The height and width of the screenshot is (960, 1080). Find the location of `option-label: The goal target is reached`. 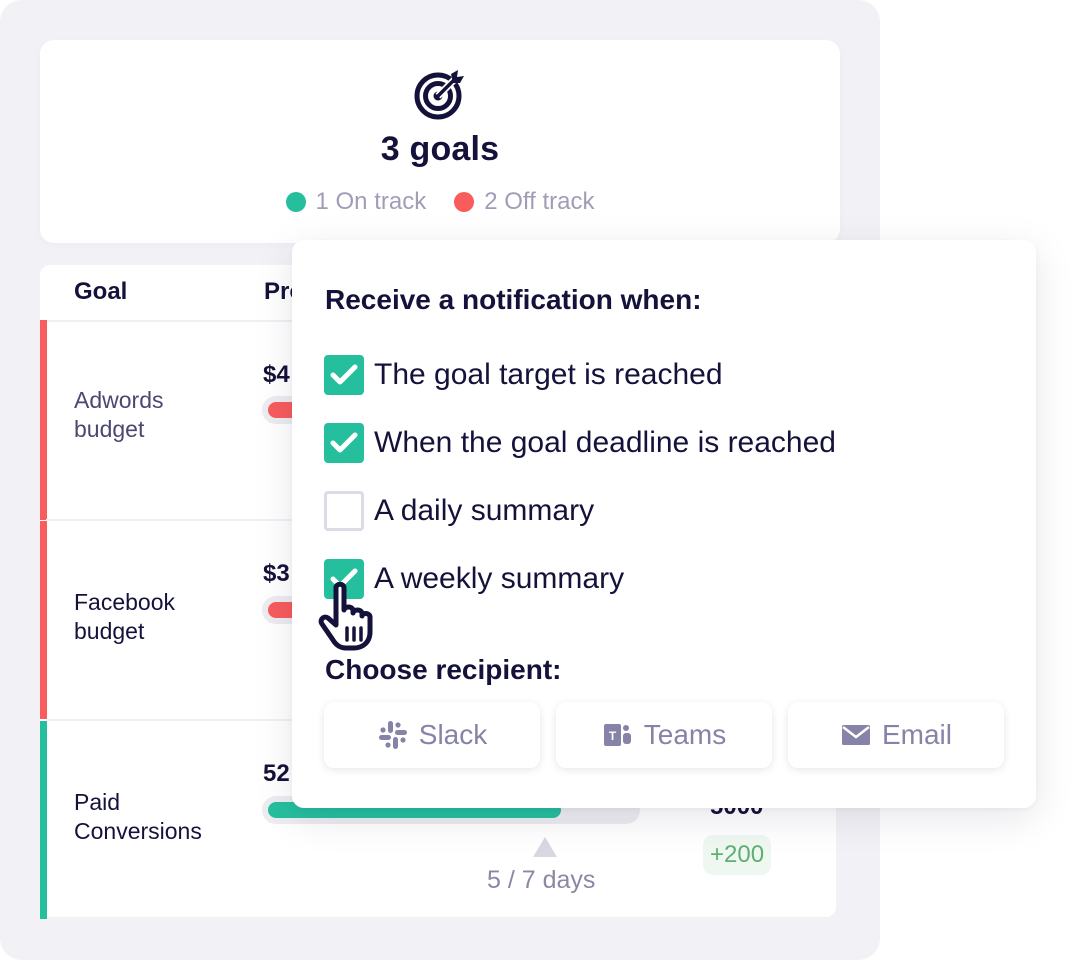

option-label: The goal target is reached is located at coordinates (548, 374).